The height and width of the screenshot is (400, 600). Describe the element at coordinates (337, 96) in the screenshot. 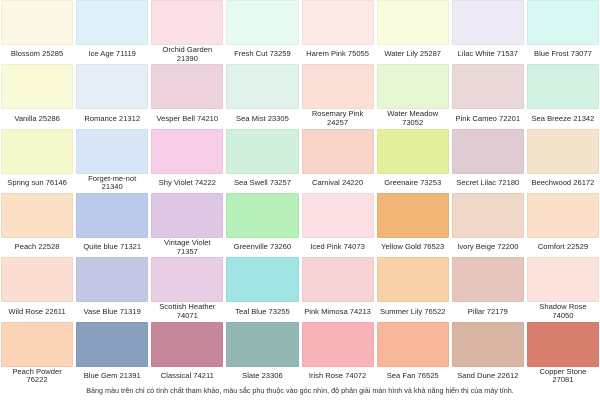

I see `color-swatch: Rosemary Pink 24257` at that location.